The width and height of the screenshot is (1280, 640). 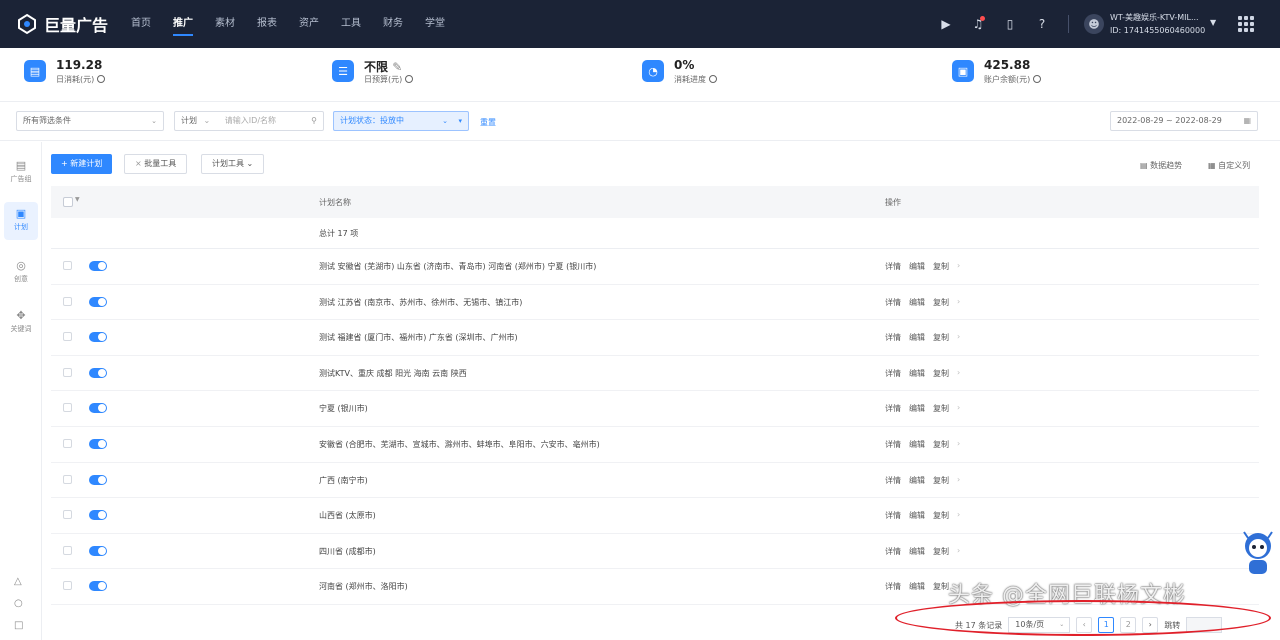 What do you see at coordinates (183, 24) in the screenshot?
I see `nav-item-1: 推广` at bounding box center [183, 24].